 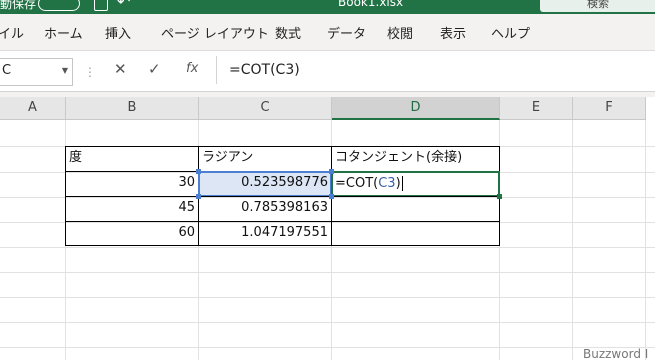 What do you see at coordinates (435, 70) in the screenshot?
I see `formula-input: =COT(C3)` at bounding box center [435, 70].